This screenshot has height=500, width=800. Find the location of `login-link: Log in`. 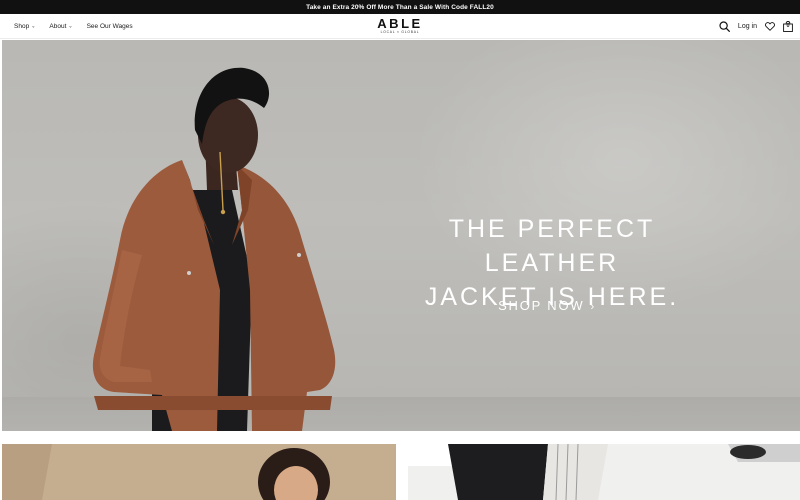

login-link: Log in is located at coordinates (747, 26).